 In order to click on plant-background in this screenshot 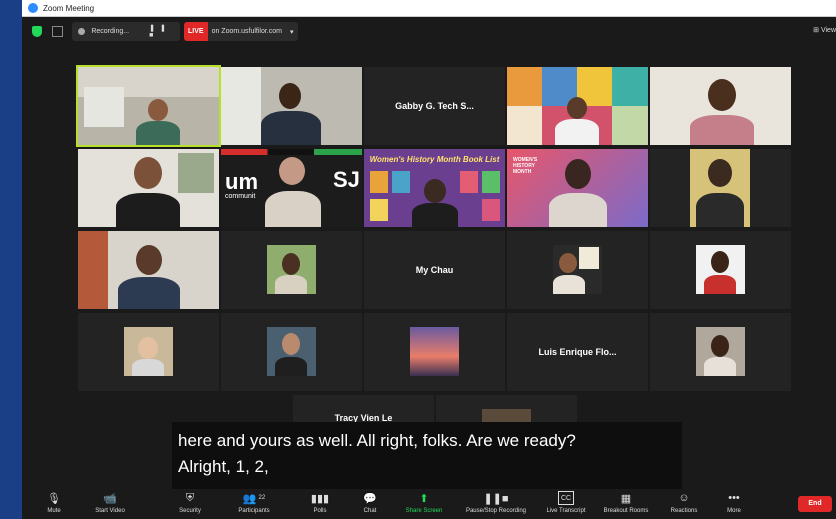, I will do `click(196, 173)`.